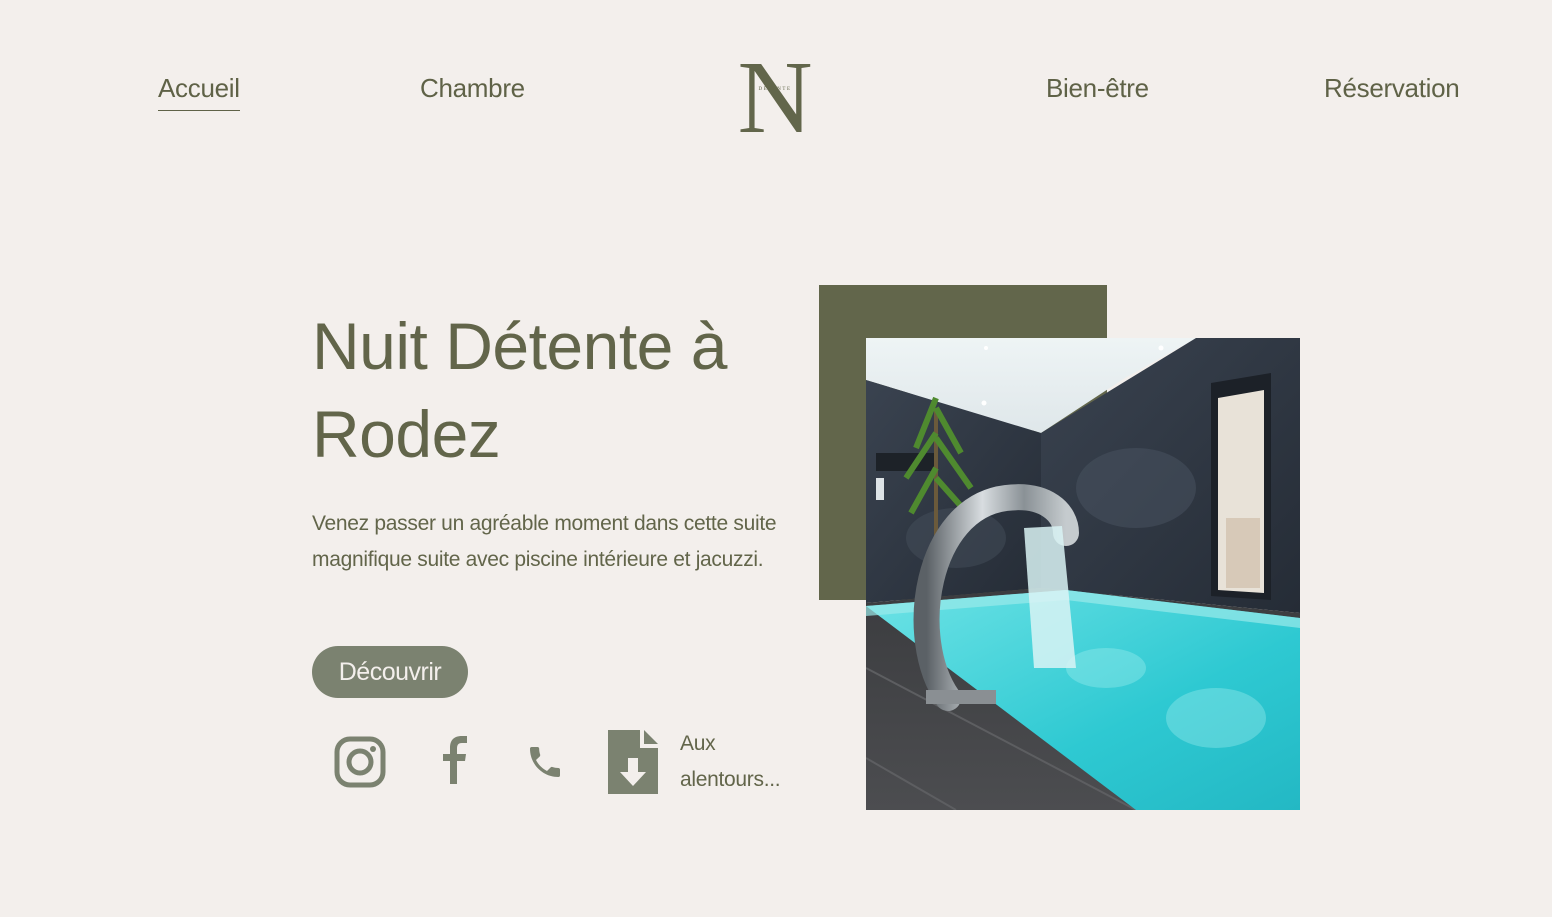 This screenshot has width=1552, height=917. I want to click on logo-tagline: DÉTENTE, so click(775, 89).